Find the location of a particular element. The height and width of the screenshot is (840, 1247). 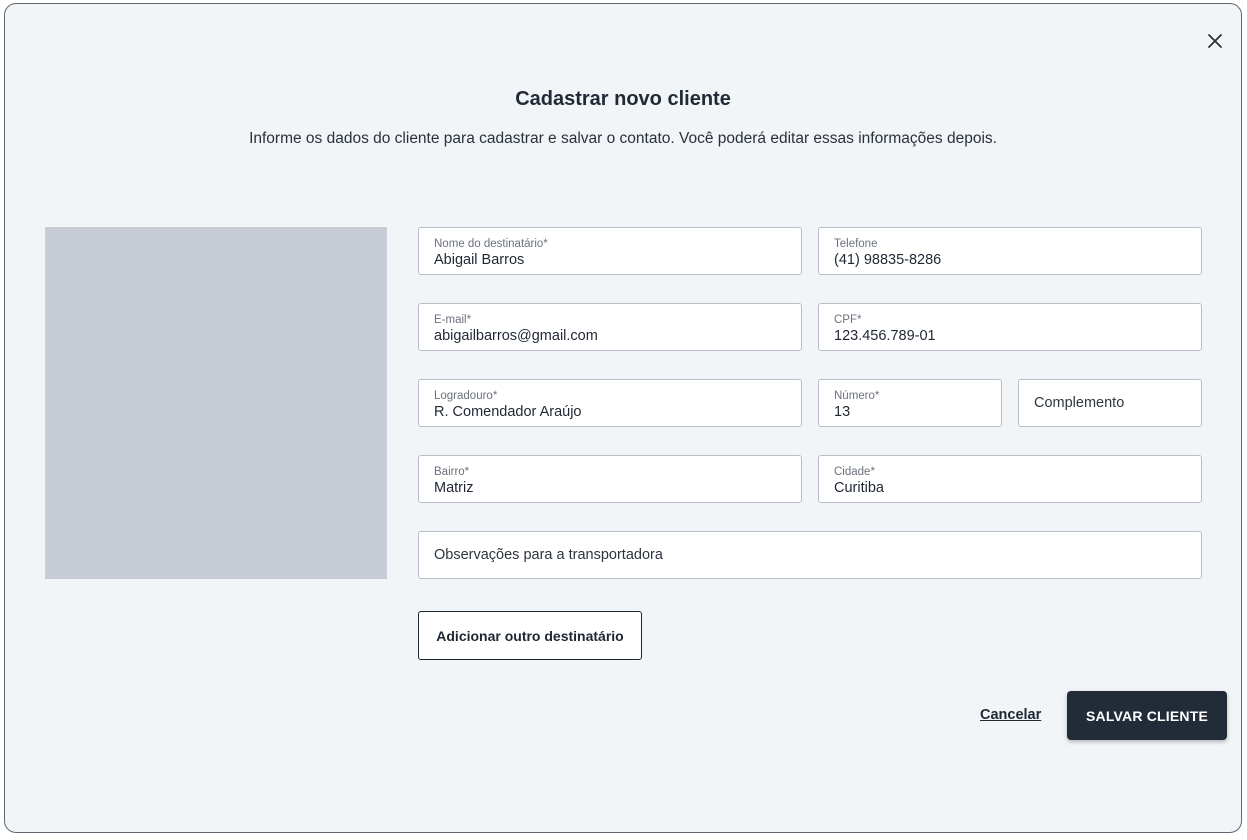

observacoes-placeholder: Observações para a transportadora is located at coordinates (548, 555).